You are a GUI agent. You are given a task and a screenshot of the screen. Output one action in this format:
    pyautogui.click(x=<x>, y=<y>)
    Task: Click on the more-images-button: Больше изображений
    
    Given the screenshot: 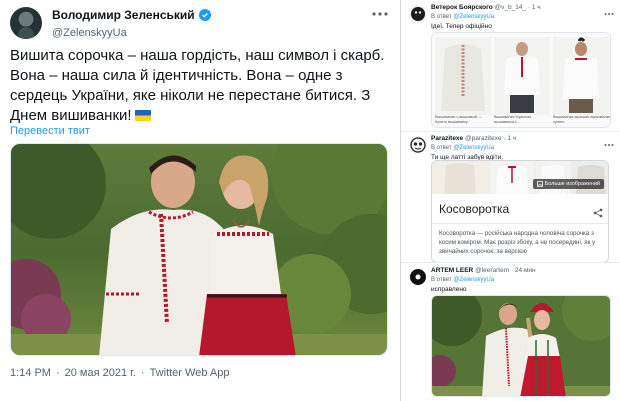 What is the action you would take?
    pyautogui.click(x=568, y=184)
    